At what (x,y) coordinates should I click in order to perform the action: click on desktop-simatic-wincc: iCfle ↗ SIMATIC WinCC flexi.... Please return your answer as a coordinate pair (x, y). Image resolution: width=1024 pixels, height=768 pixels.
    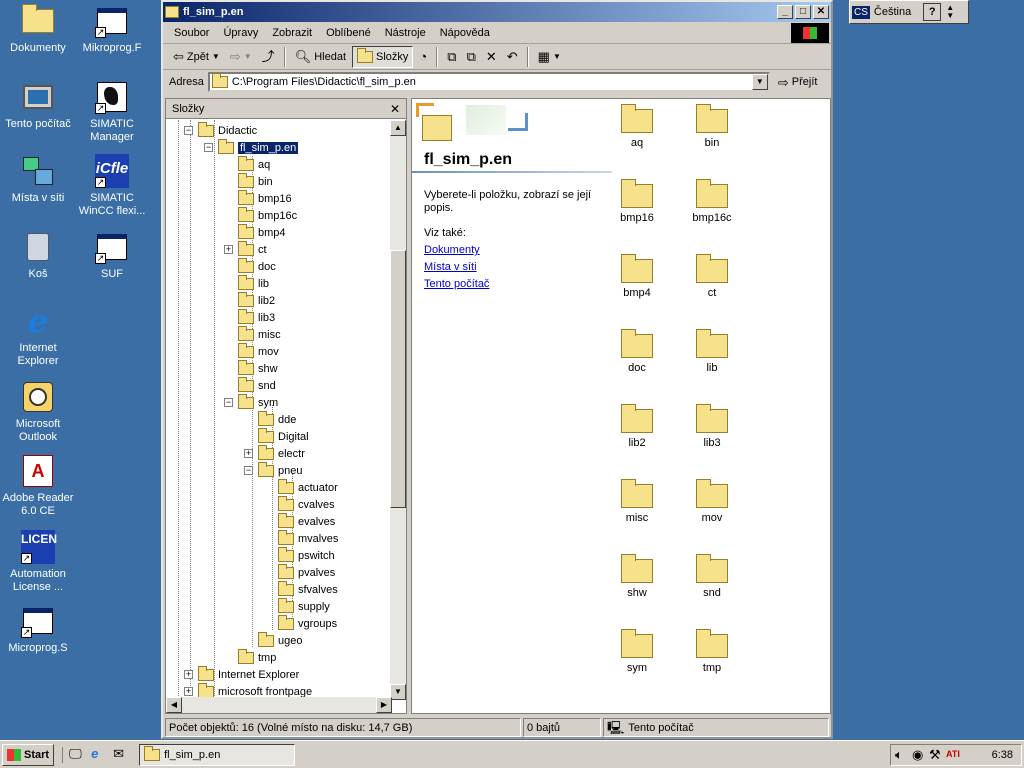
    Looking at the image, I should click on (112, 186).